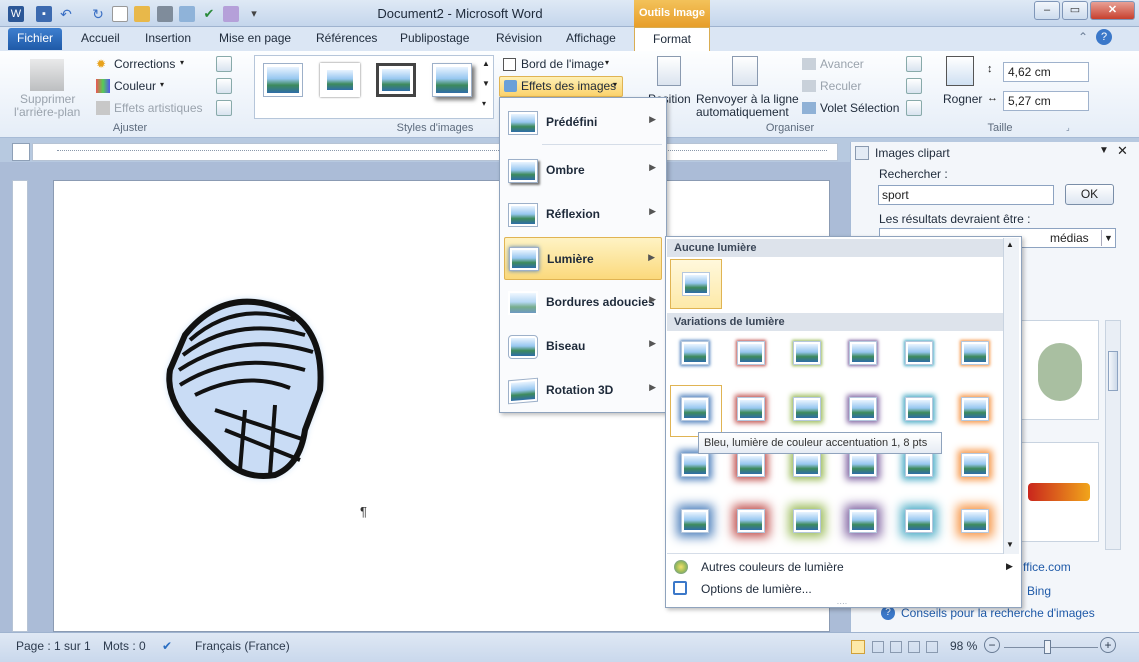  I want to click on proofing-icon: ✔, so click(167, 646).